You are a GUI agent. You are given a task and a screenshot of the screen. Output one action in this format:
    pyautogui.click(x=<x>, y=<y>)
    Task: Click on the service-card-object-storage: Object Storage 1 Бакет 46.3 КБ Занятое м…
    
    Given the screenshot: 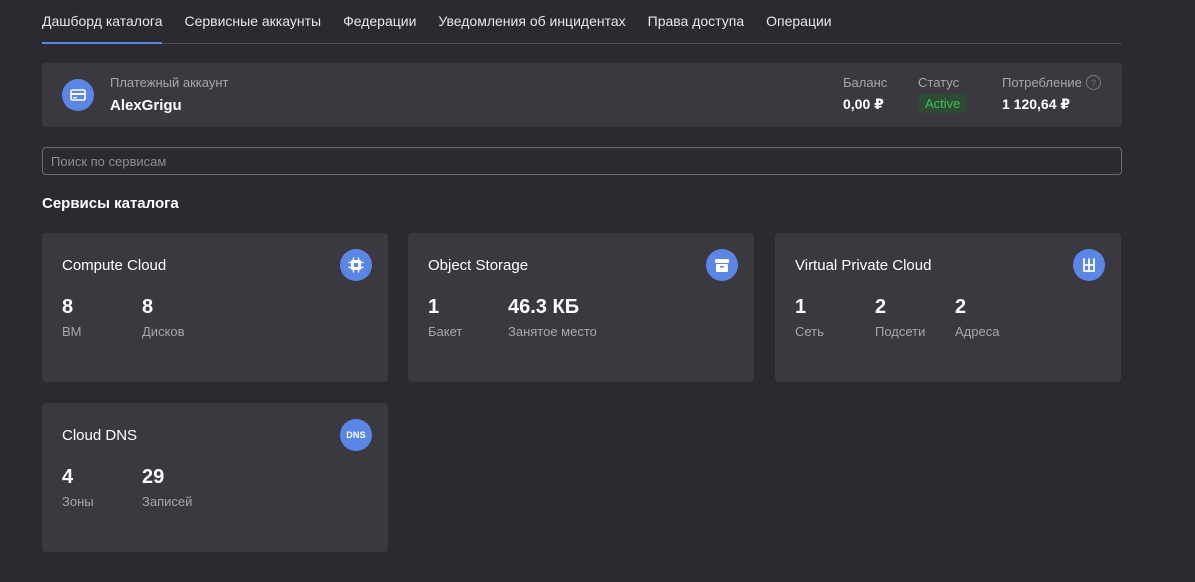 What is the action you would take?
    pyautogui.click(x=581, y=307)
    